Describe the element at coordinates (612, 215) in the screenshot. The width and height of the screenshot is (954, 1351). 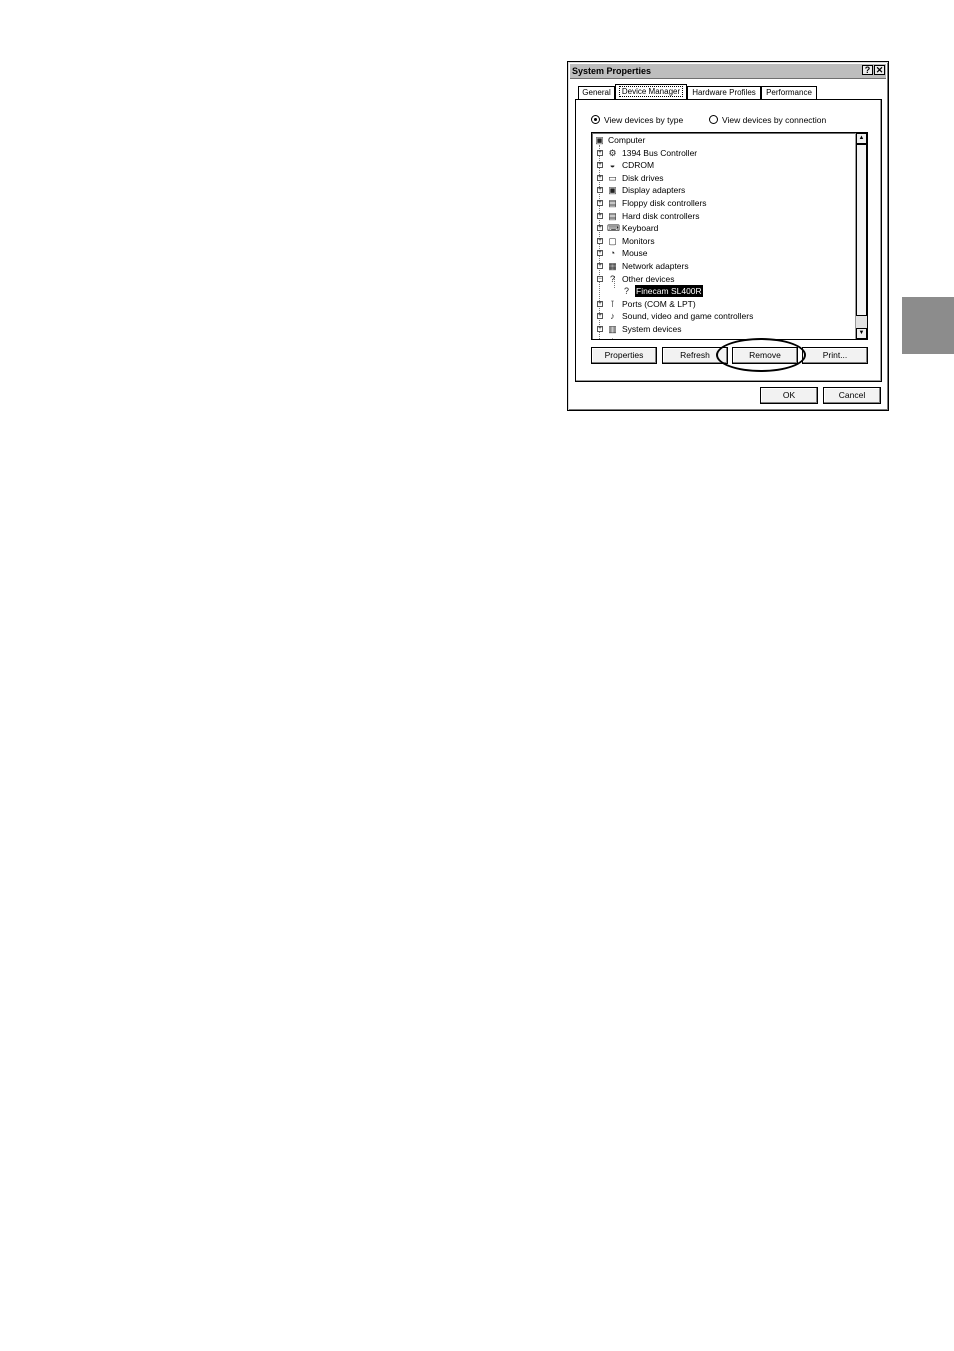
I see `hard-disk-controller-icon: ▤` at that location.